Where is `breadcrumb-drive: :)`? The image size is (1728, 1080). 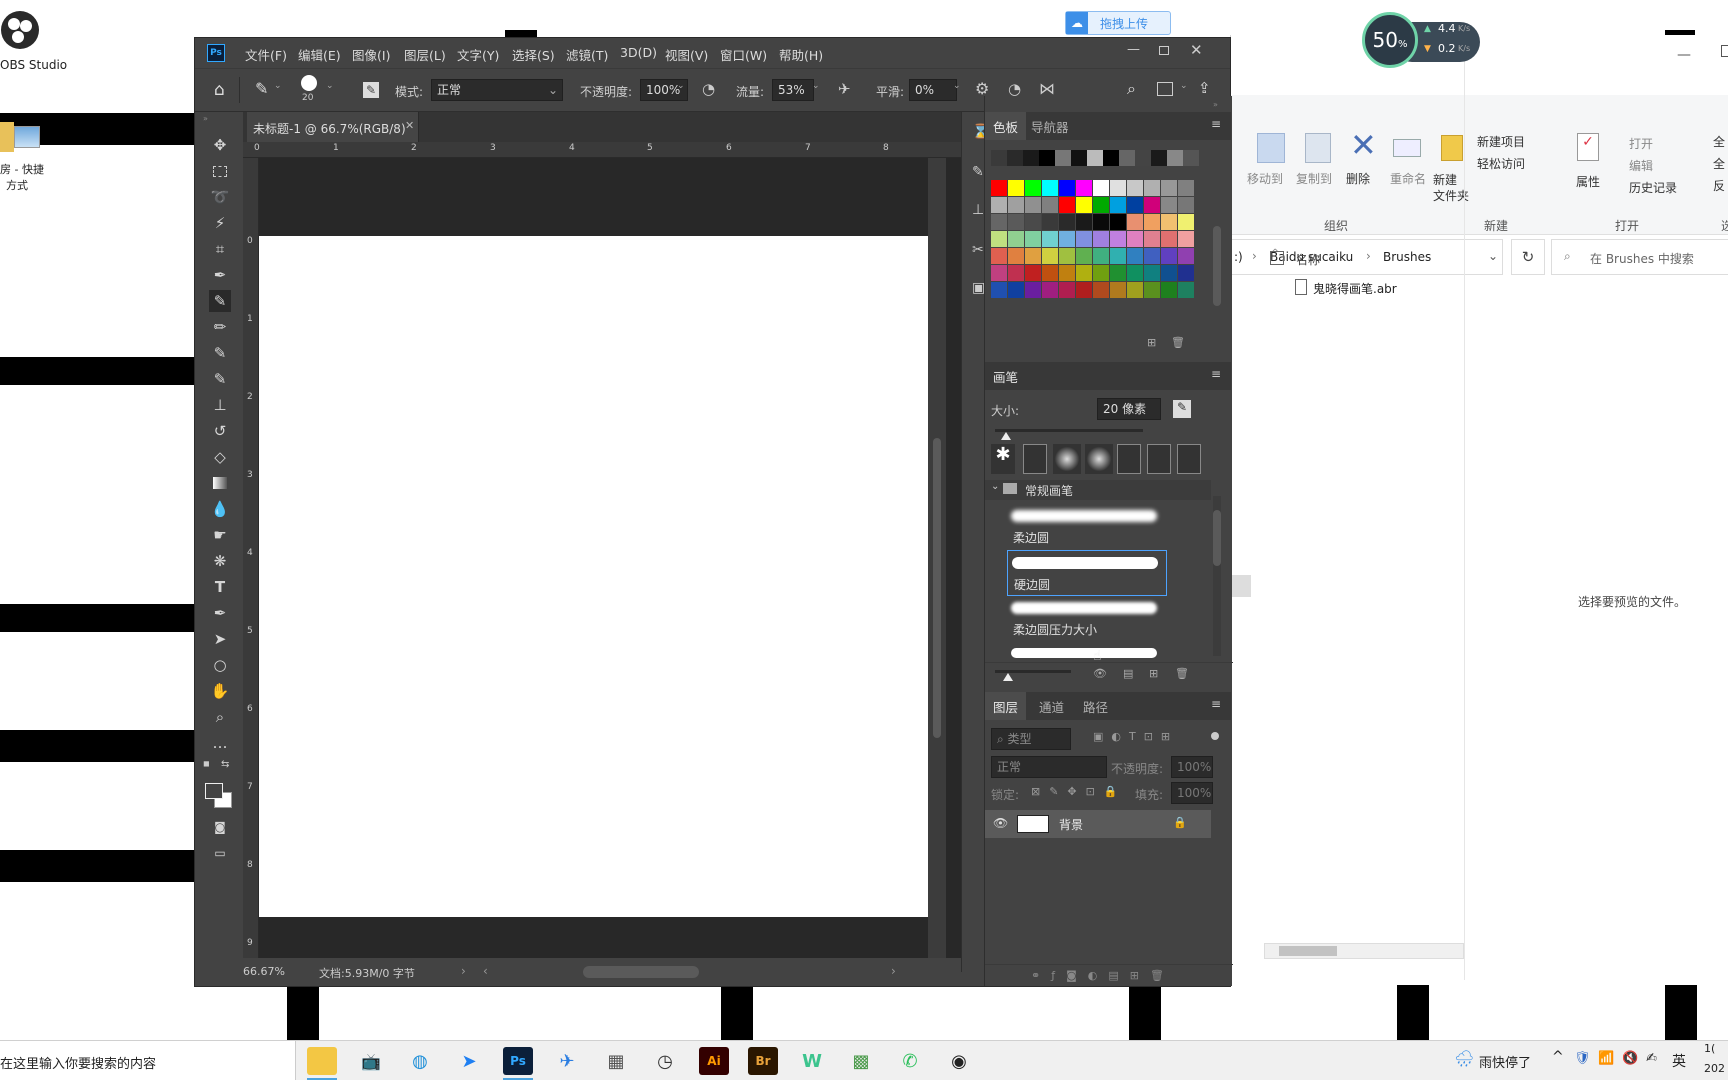
breadcrumb-drive: :) is located at coordinates (1238, 257).